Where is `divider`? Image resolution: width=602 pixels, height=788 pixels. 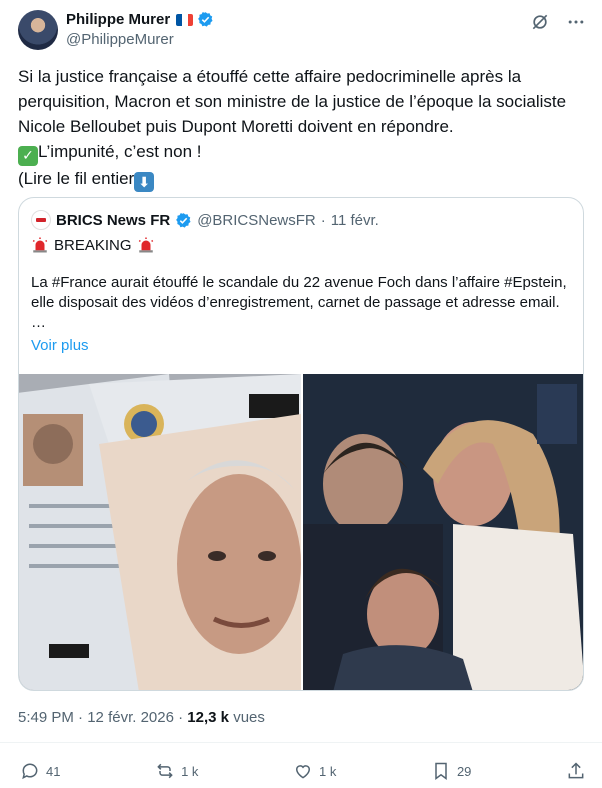 divider is located at coordinates (301, 742).